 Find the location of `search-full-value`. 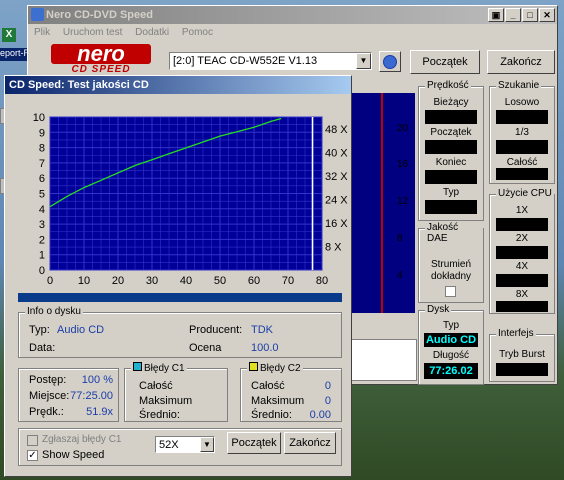

search-full-value is located at coordinates (522, 174).